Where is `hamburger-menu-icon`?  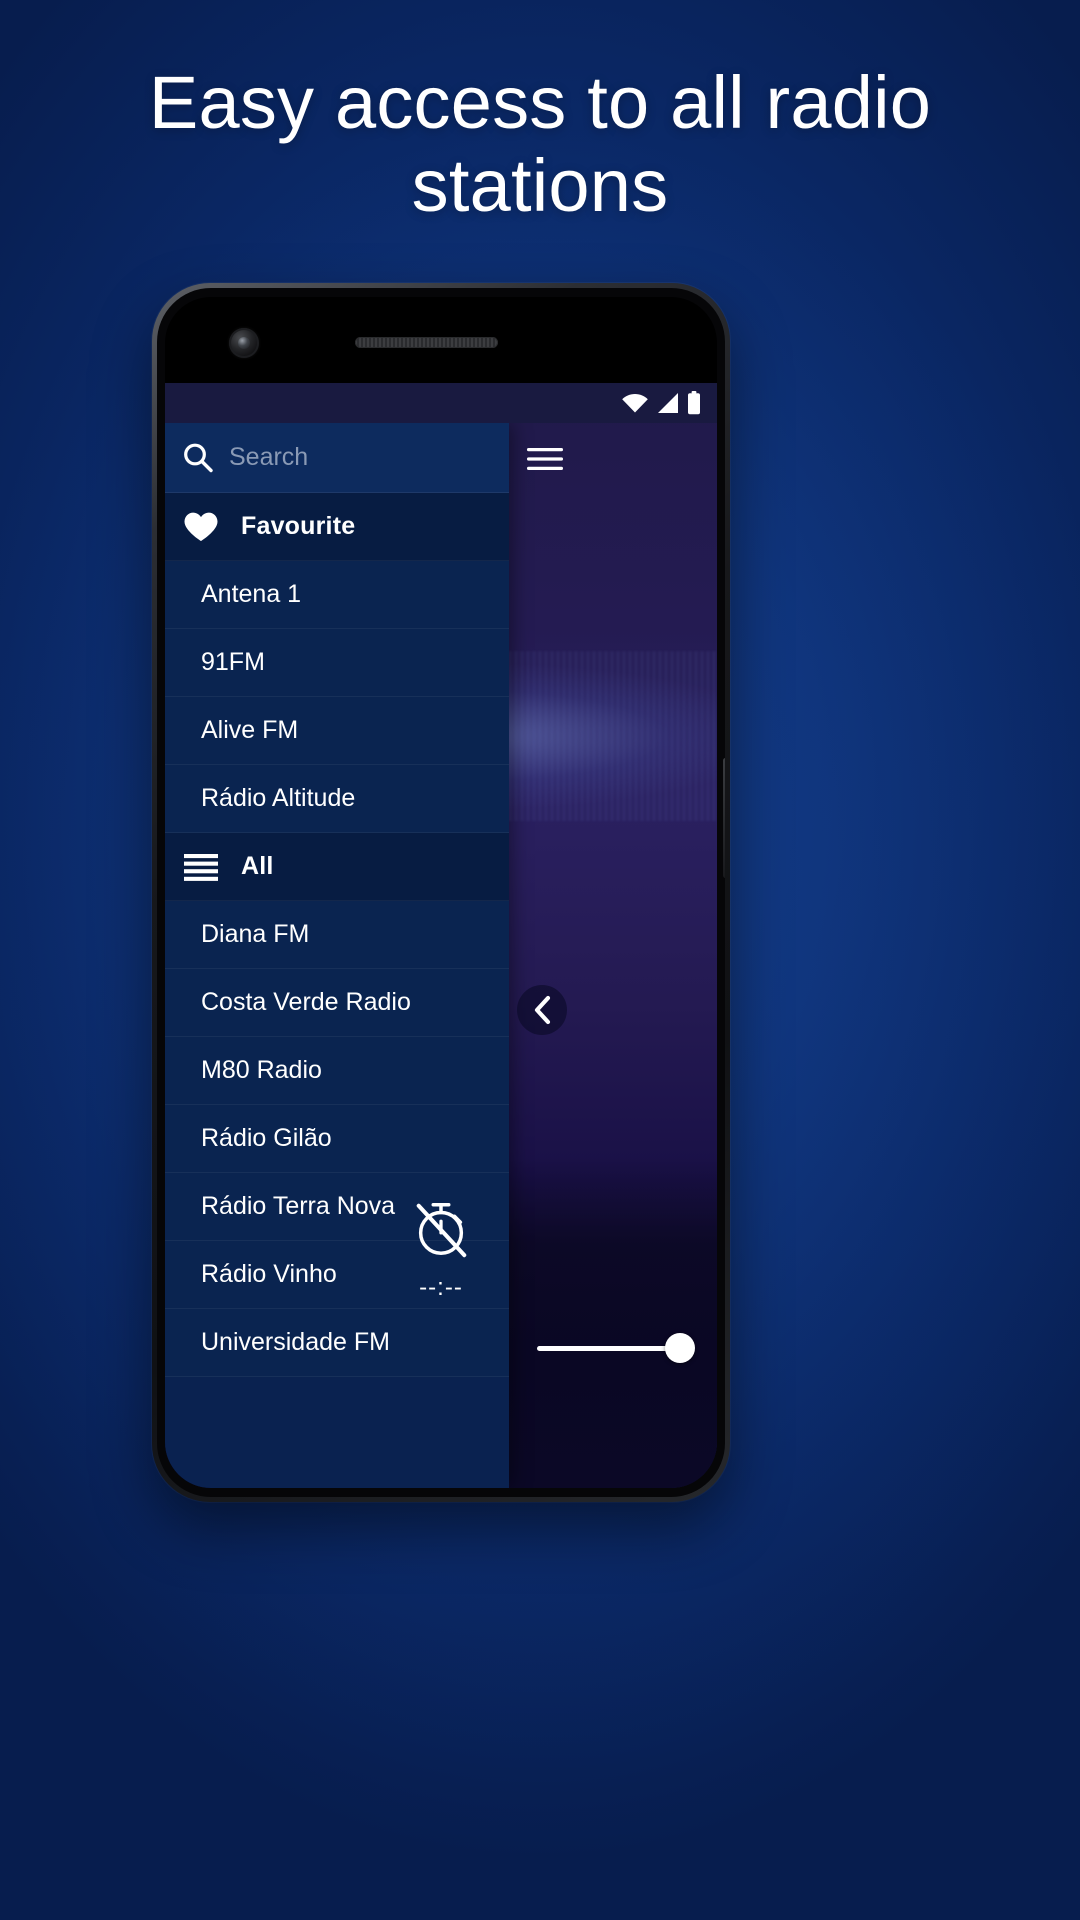 hamburger-menu-icon is located at coordinates (545, 459).